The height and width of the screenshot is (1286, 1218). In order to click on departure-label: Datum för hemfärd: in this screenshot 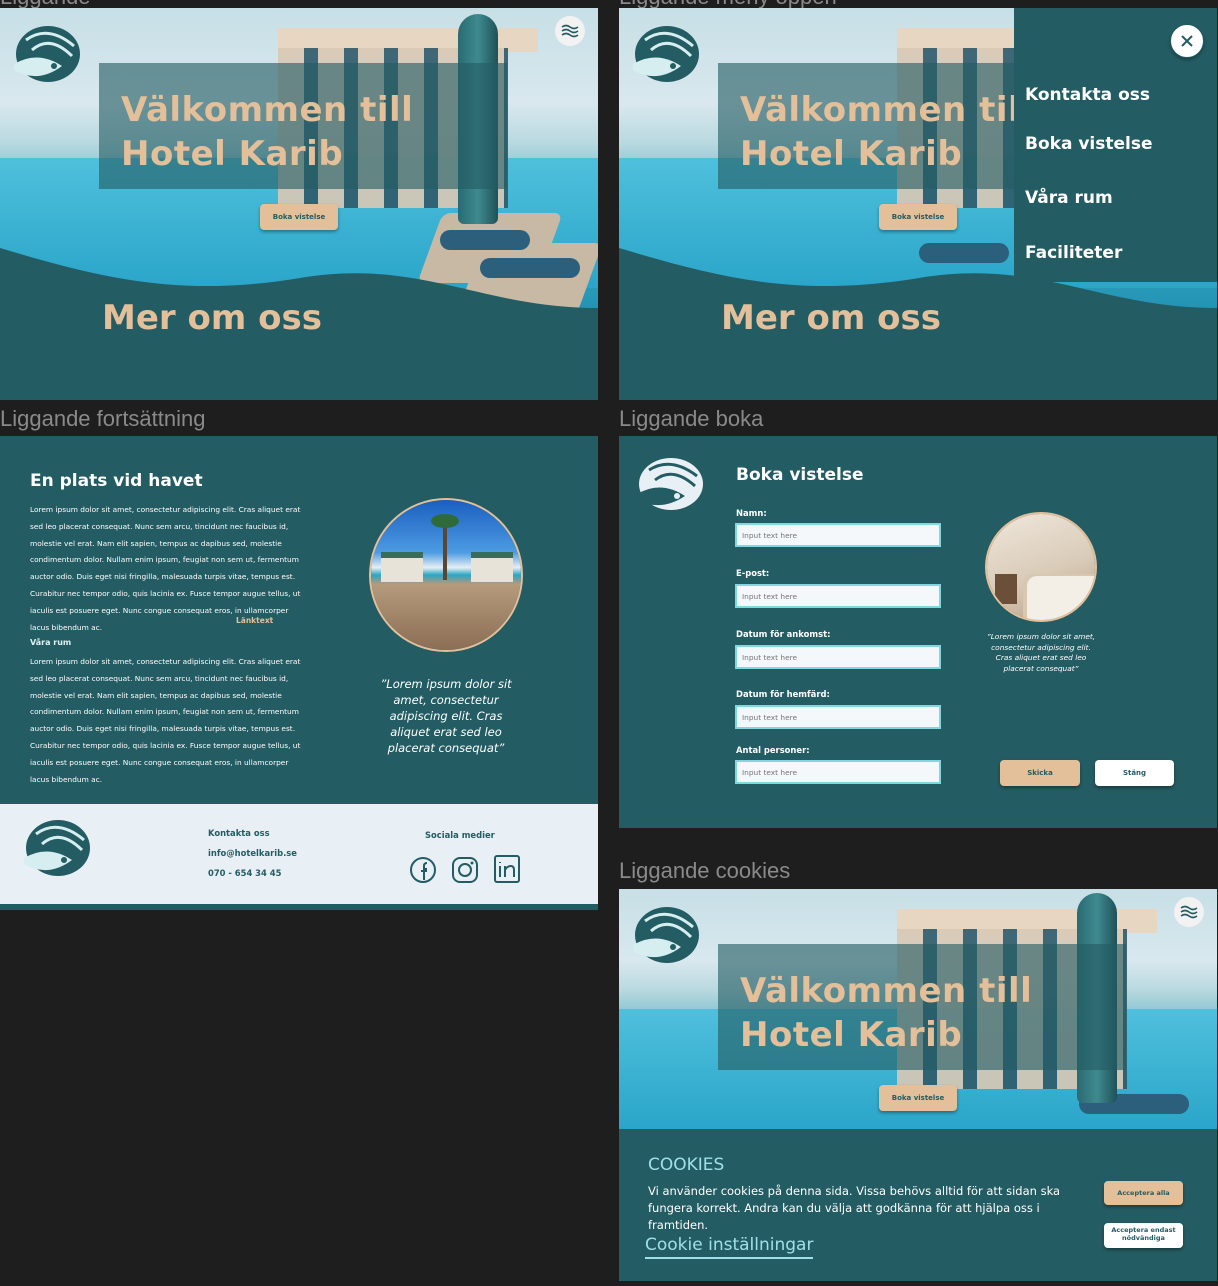, I will do `click(783, 694)`.